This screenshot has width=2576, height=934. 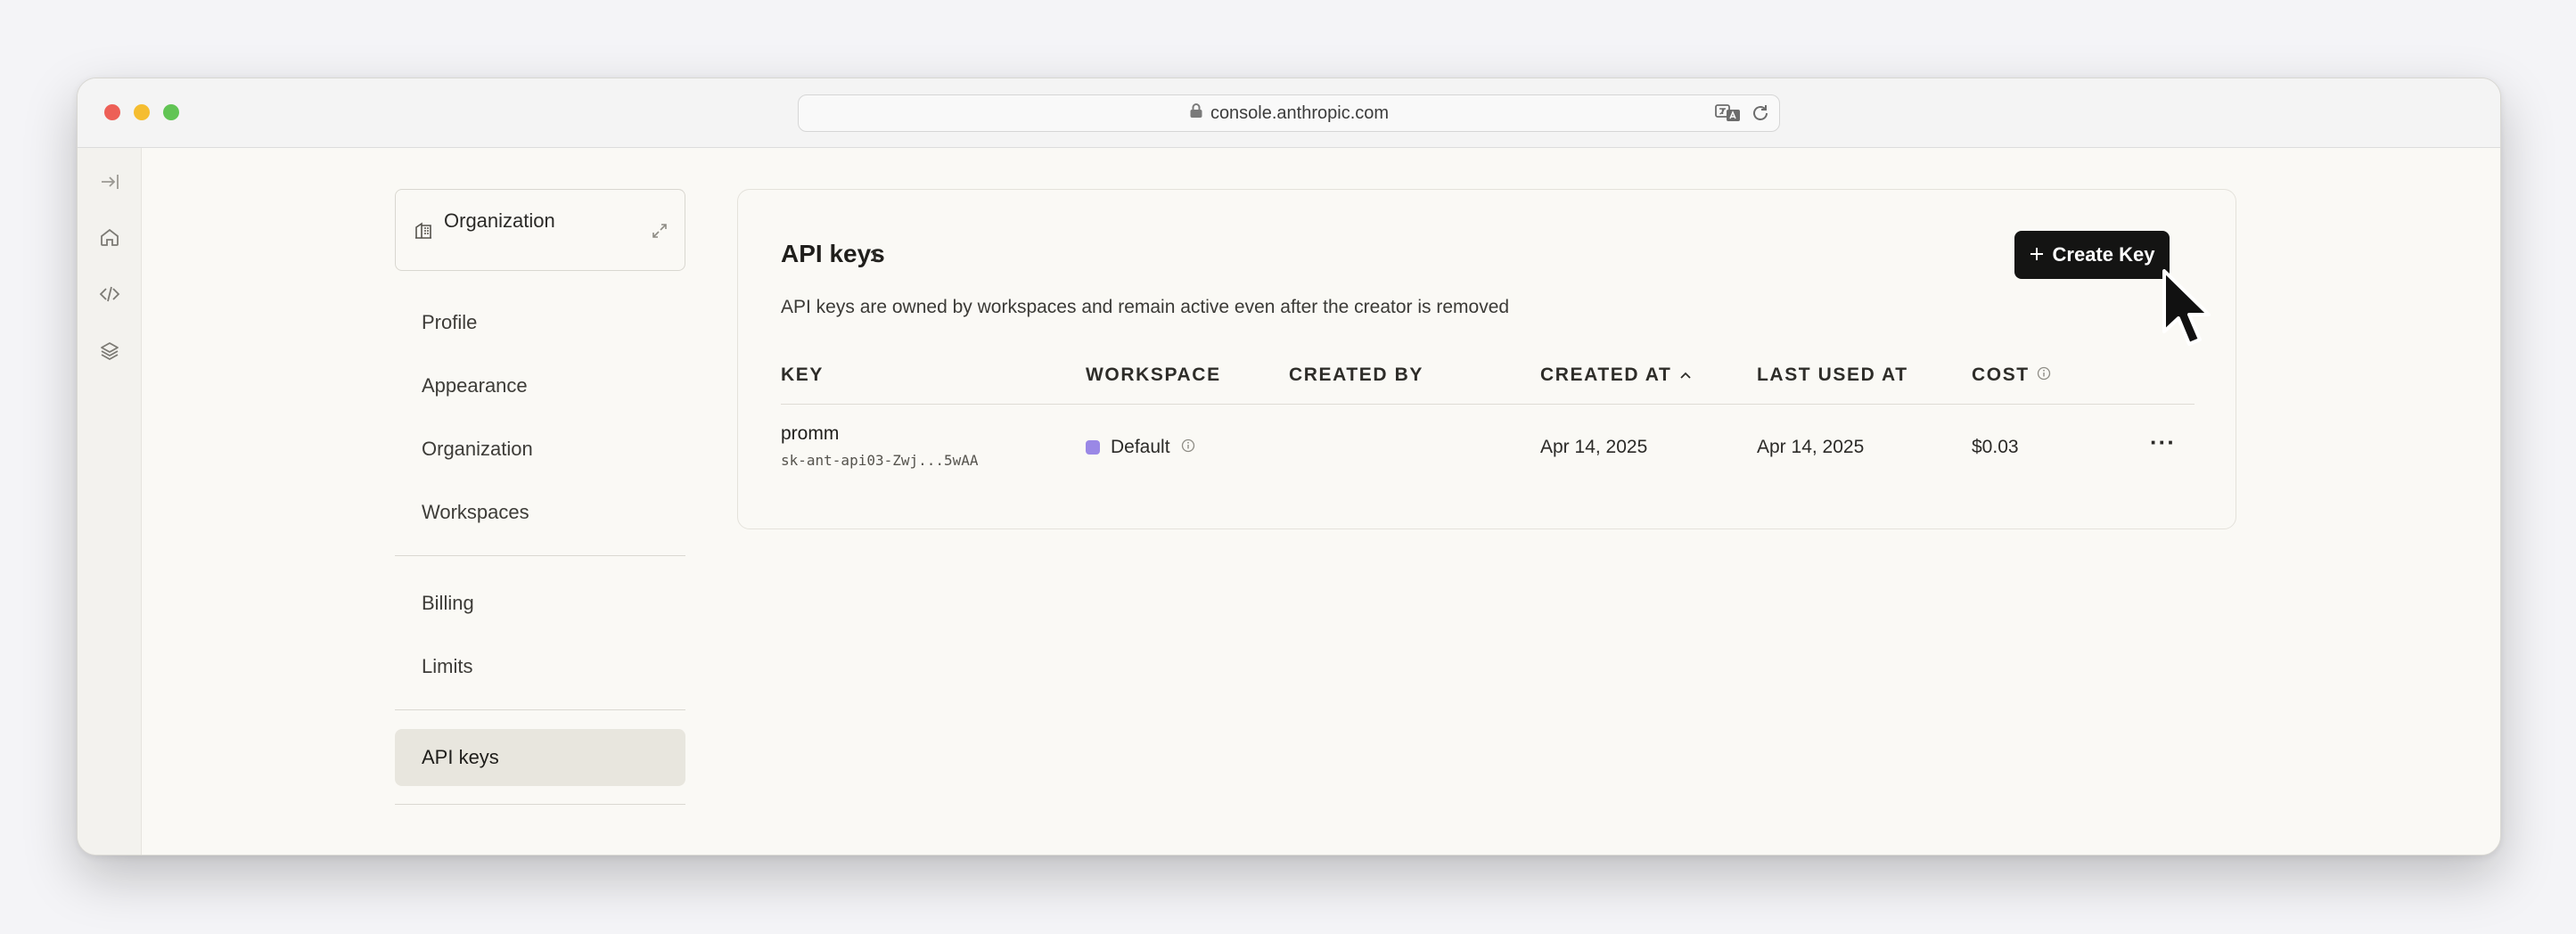 What do you see at coordinates (1606, 375) in the screenshot?
I see `column-header-created-at-label: CREATED AT` at bounding box center [1606, 375].